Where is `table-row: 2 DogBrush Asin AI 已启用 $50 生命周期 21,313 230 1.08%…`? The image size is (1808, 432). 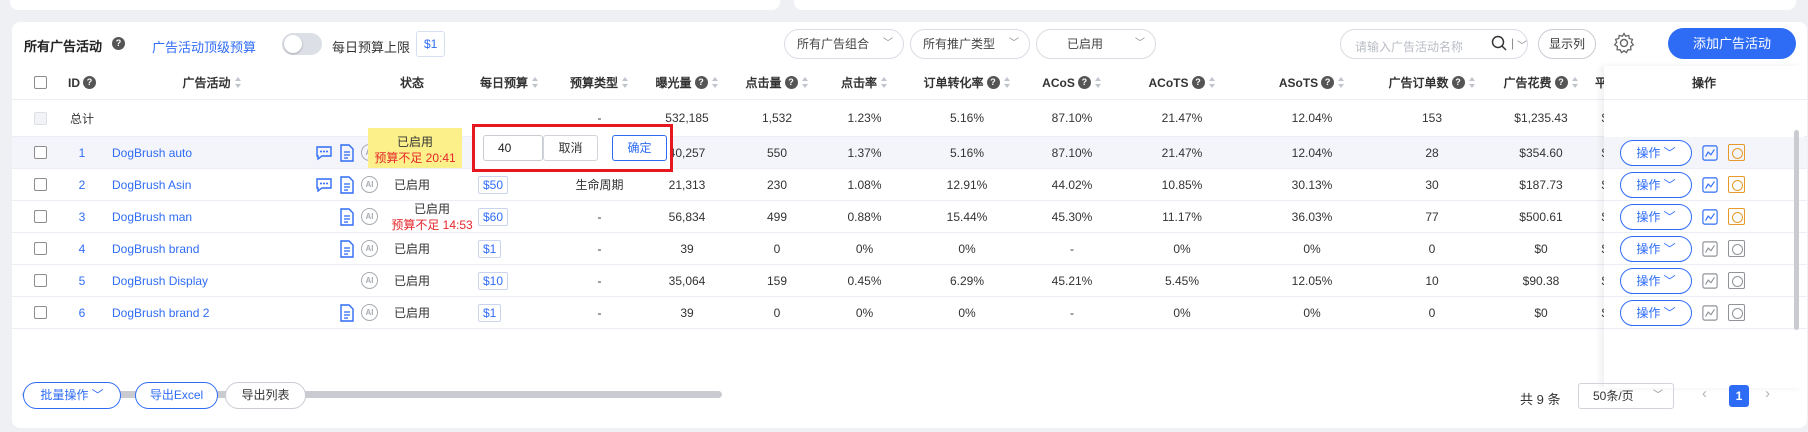
table-row: 2 DogBrush Asin AI 已启用 $50 生命周期 21,313 230 1.08%… is located at coordinates (909, 185).